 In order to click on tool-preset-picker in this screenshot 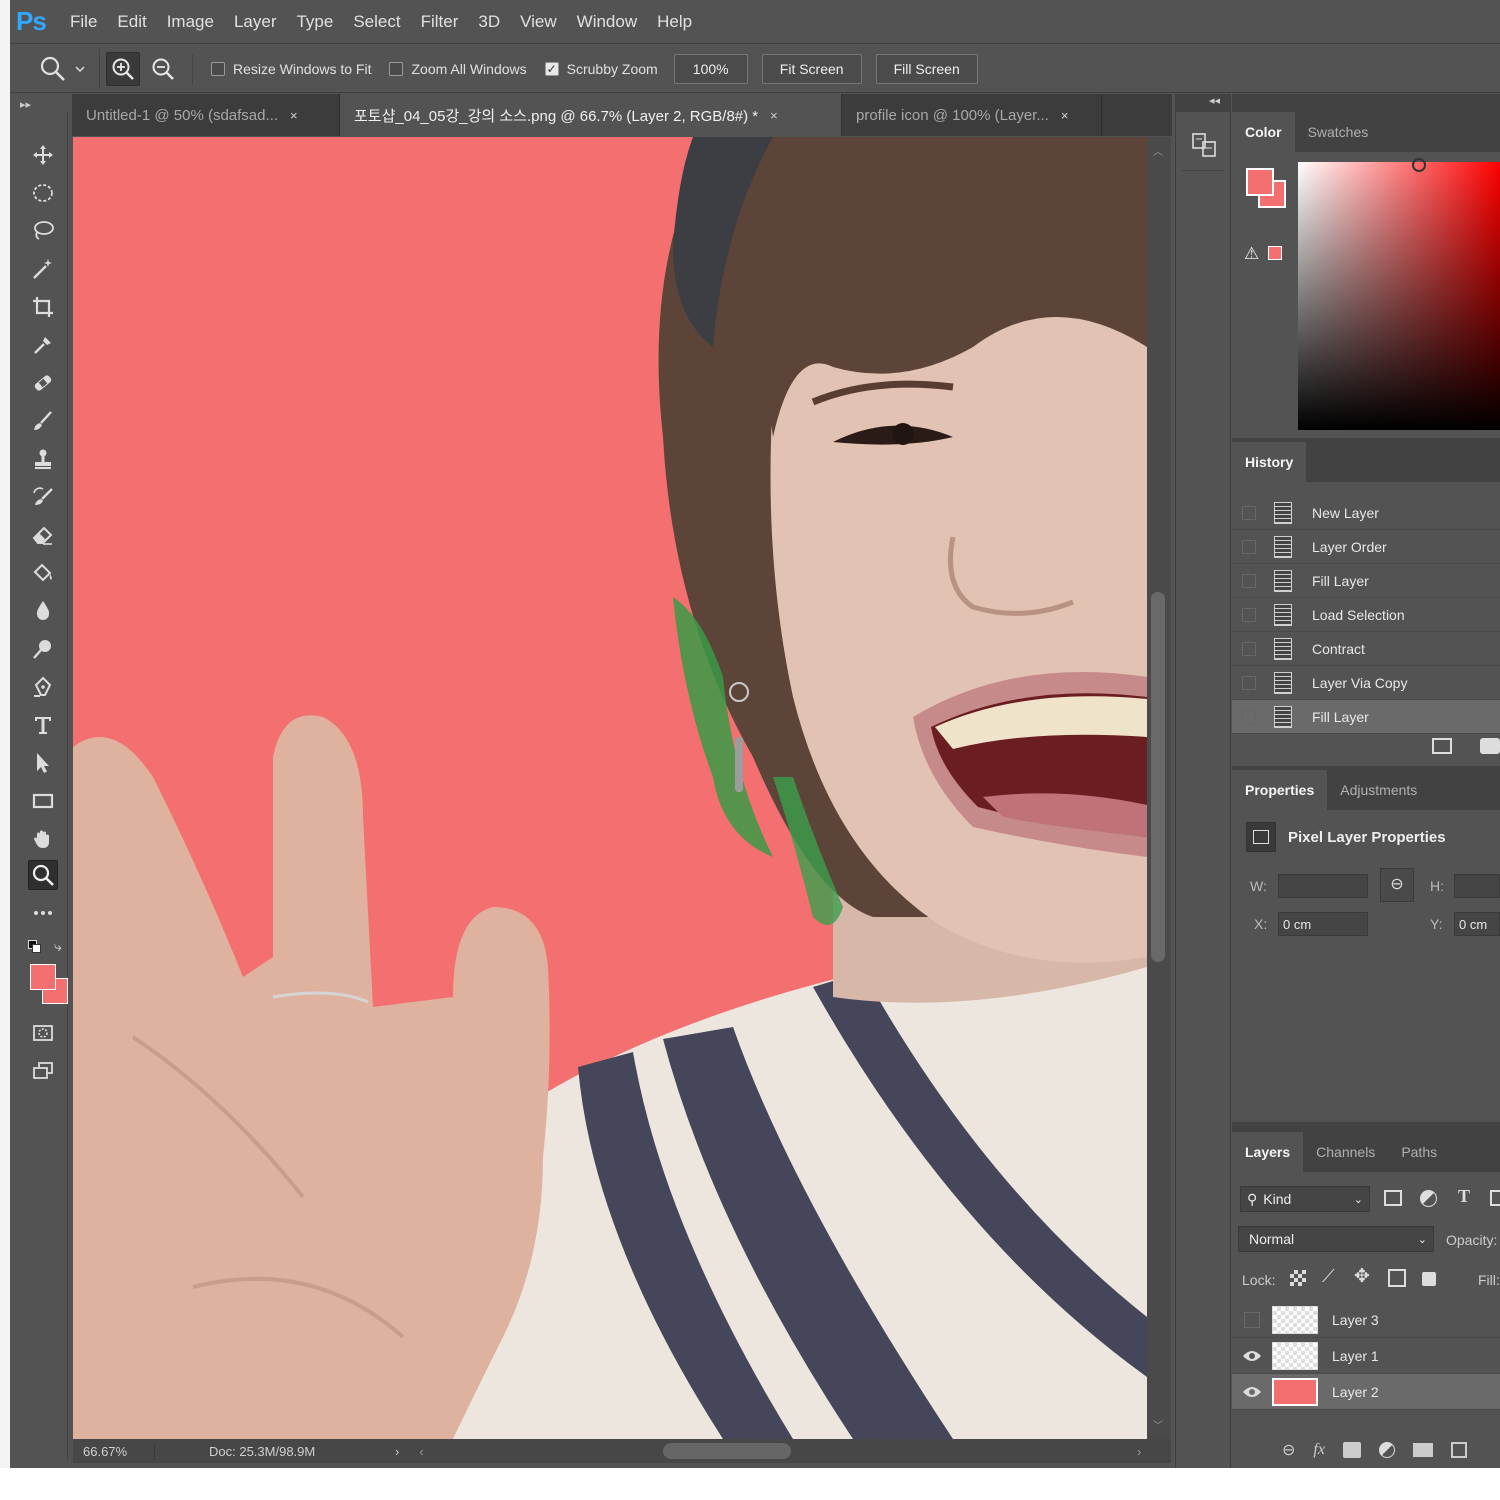, I will do `click(55, 68)`.